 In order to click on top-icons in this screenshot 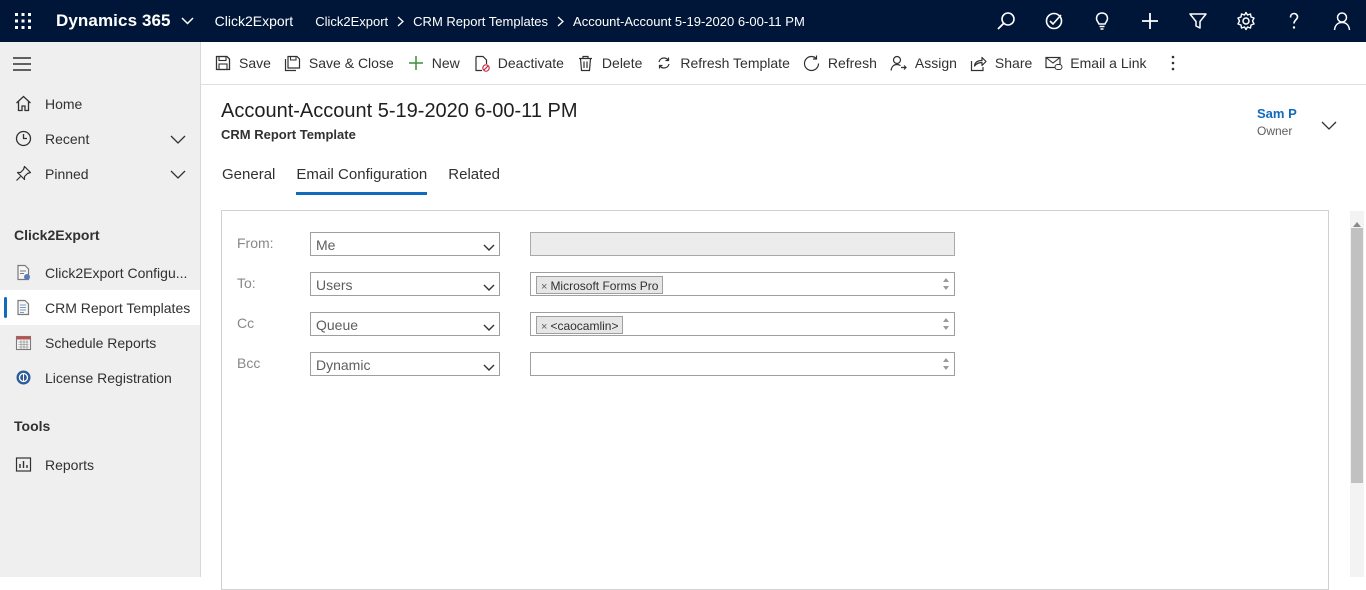, I will do `click(1174, 21)`.